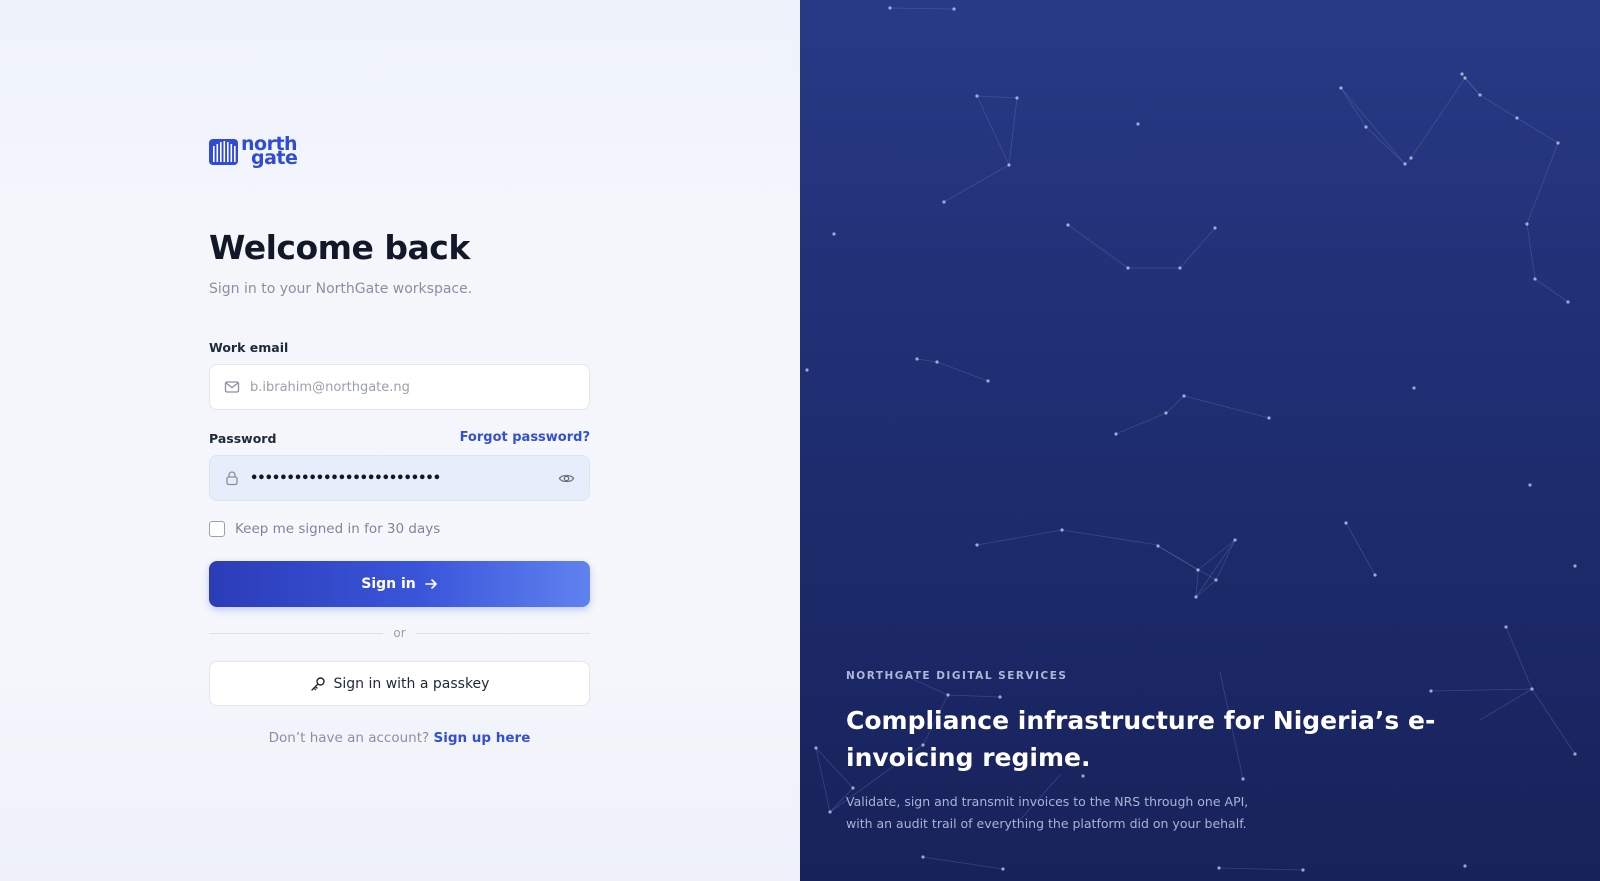 The width and height of the screenshot is (1600, 881). What do you see at coordinates (341, 289) in the screenshot?
I see `page-subtitle: Sign in to your NorthGate workspace.` at bounding box center [341, 289].